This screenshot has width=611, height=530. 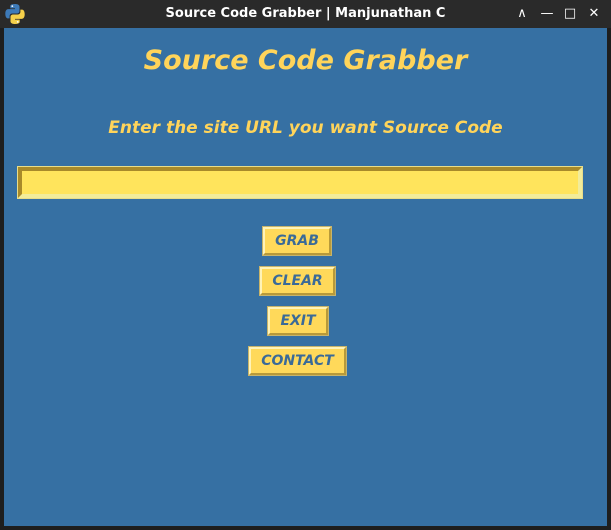 I want to click on maximize-icon: □, so click(x=570, y=14).